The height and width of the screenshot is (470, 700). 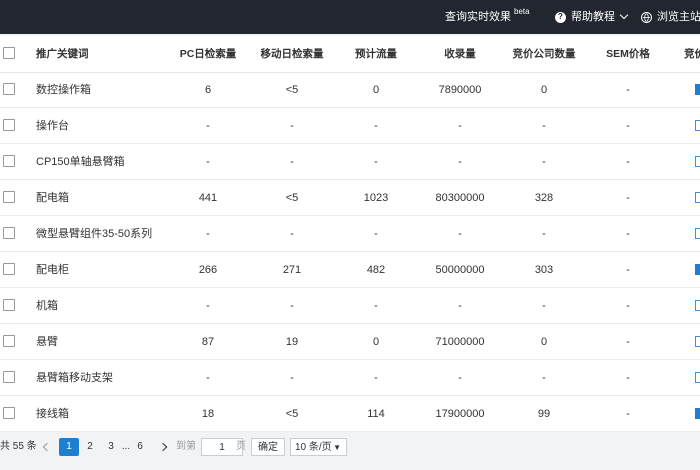 What do you see at coordinates (292, 342) in the screenshot?
I see `mobile-cell: 19` at bounding box center [292, 342].